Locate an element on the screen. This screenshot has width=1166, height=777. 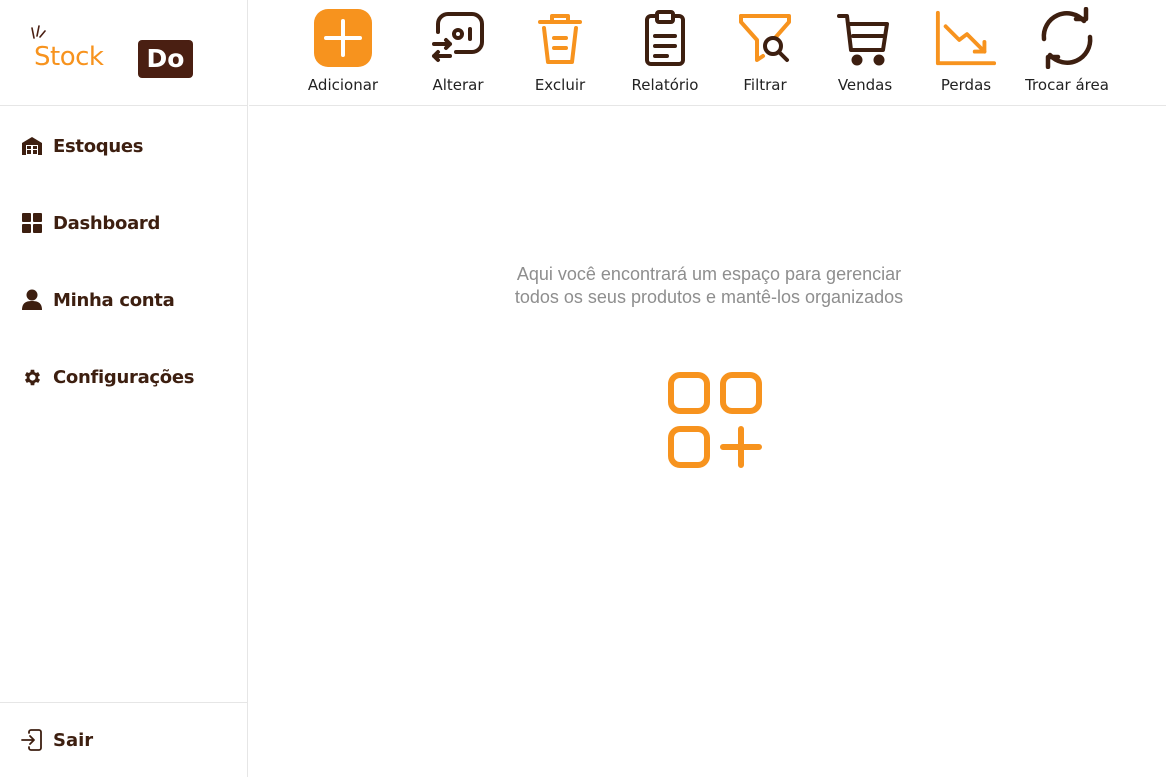
spark-icon is located at coordinates (38, 32).